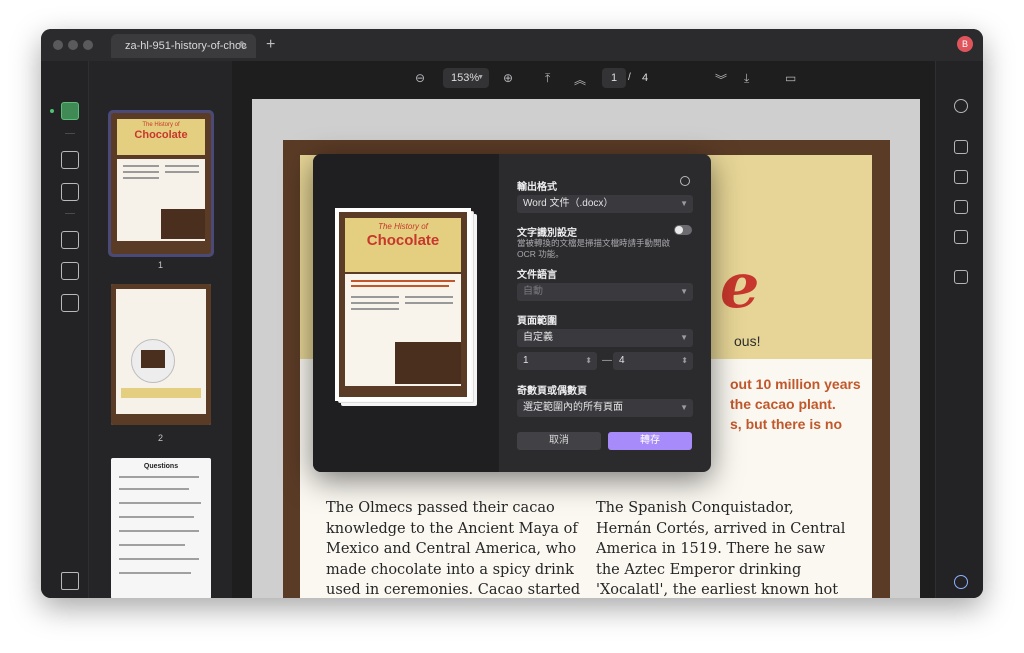  I want to click on crop-icon, so click(70, 271).